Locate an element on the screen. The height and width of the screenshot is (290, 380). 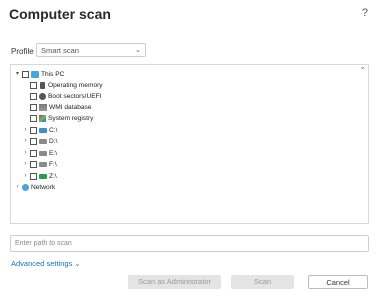
help-icon: ? is located at coordinates (365, 13).